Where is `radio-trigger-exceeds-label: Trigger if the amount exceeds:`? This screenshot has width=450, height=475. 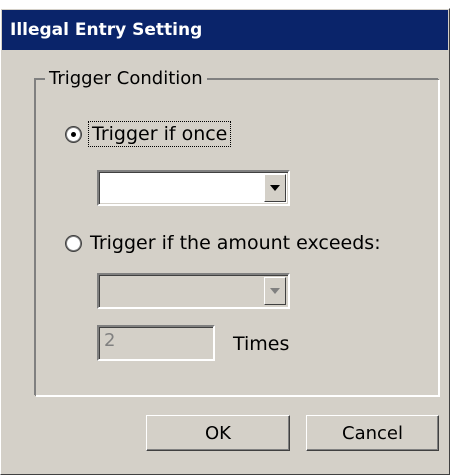 radio-trigger-exceeds-label: Trigger if the amount exceeds: is located at coordinates (235, 243).